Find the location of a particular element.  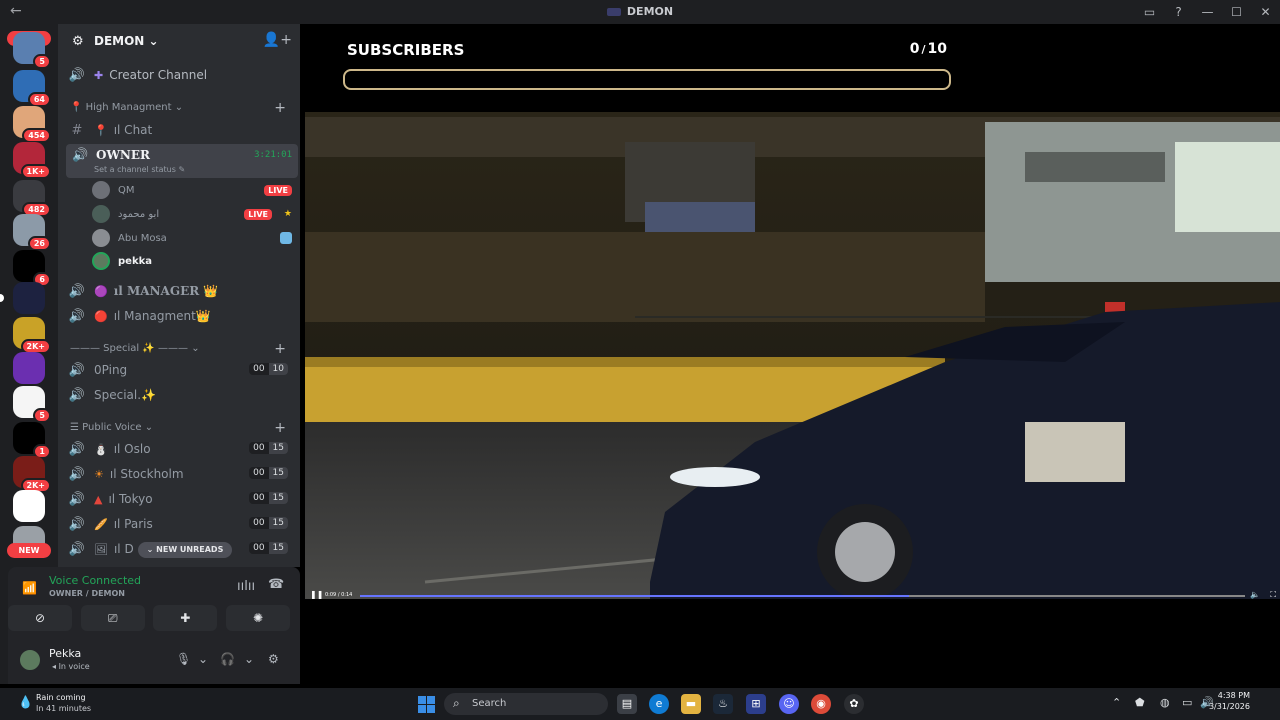

taskbar-clock: 4:38 PM 3/31/2026 is located at coordinates (1229, 701).